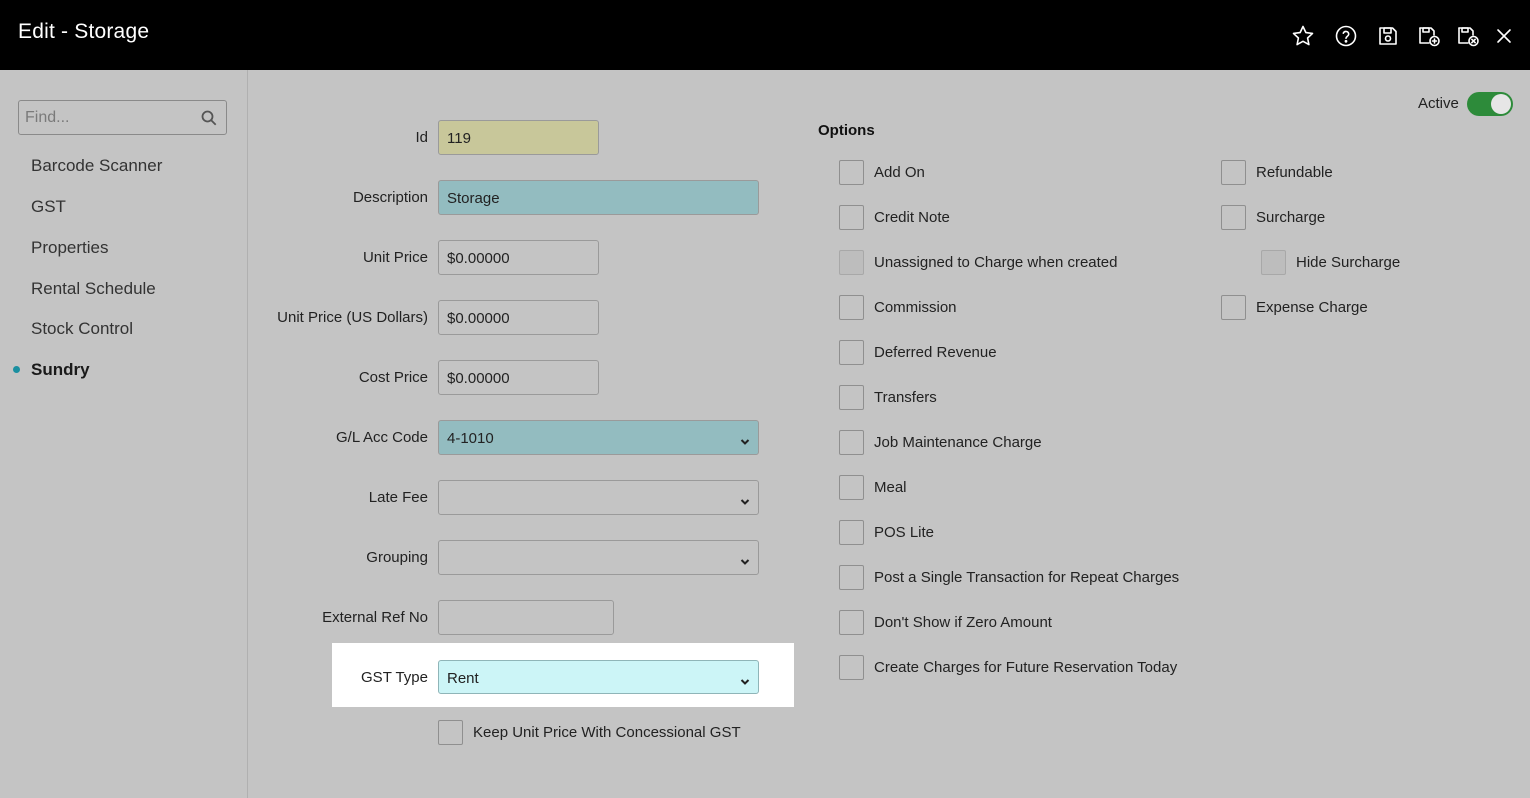  Describe the element at coordinates (598, 677) in the screenshot. I see `gst-type-select: Rent` at that location.